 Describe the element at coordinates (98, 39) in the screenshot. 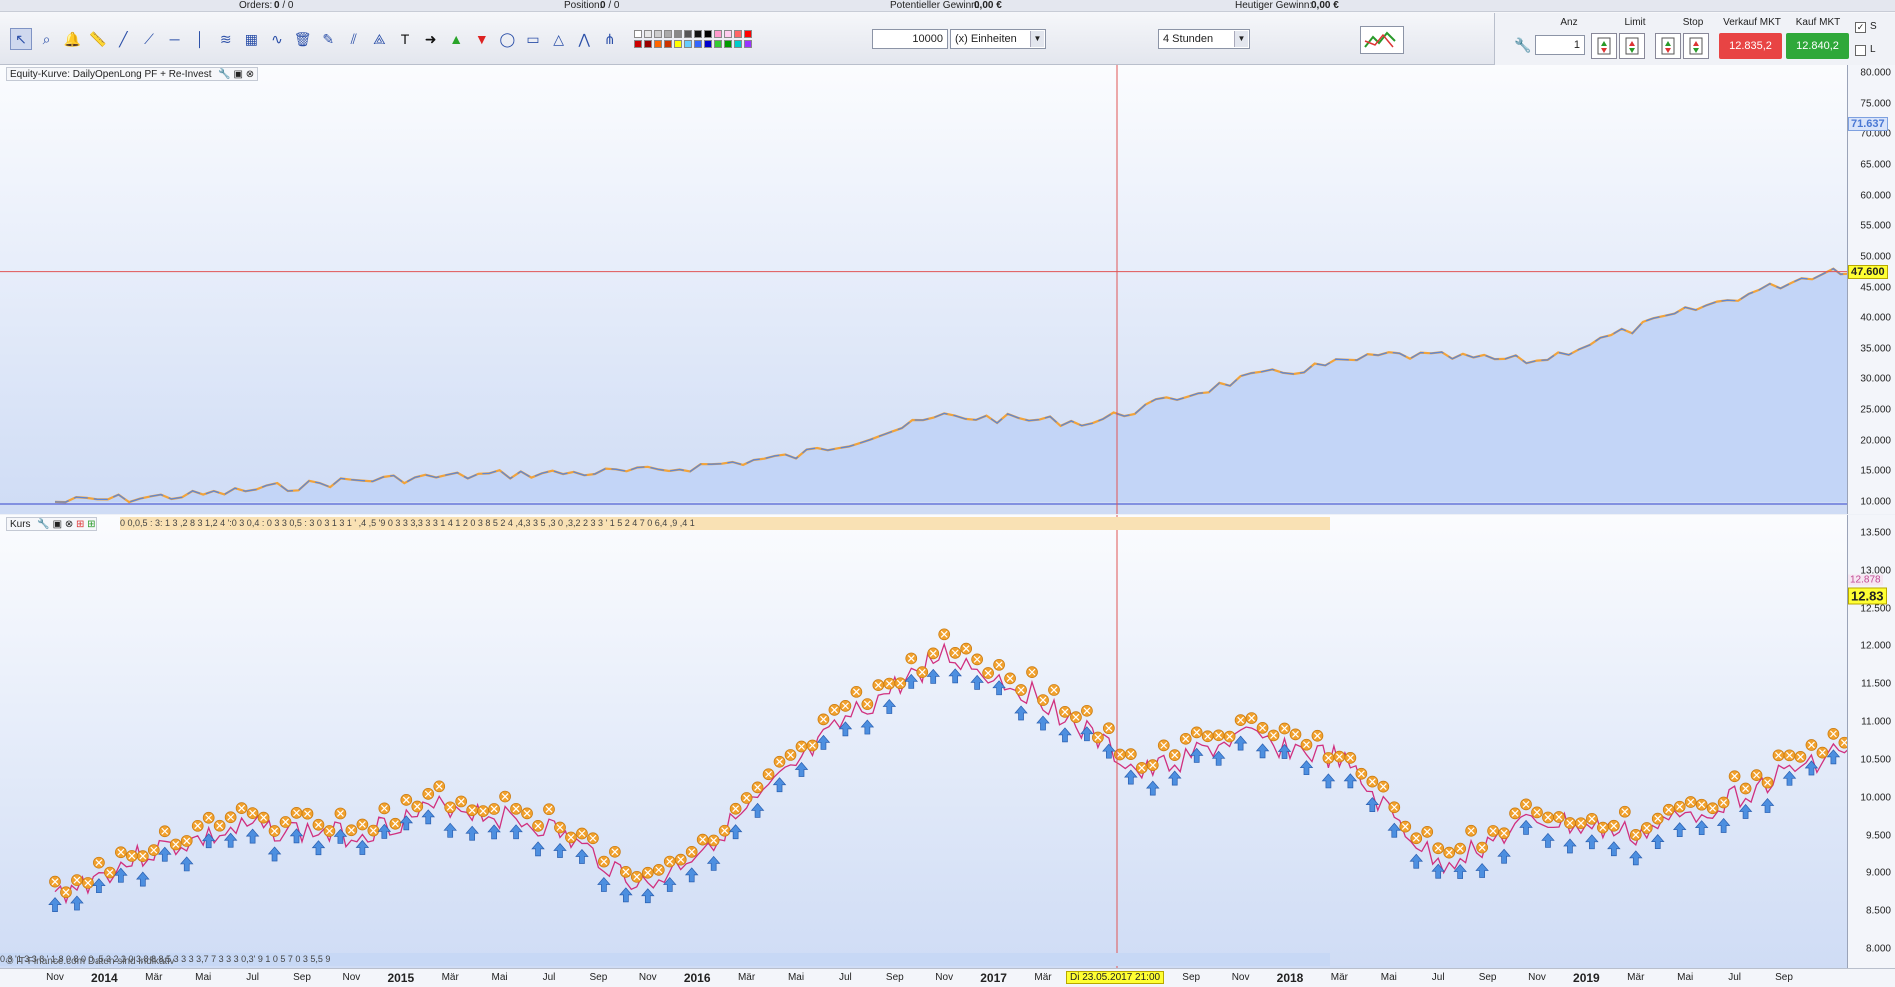

I see `ruler-icon: 📏` at that location.